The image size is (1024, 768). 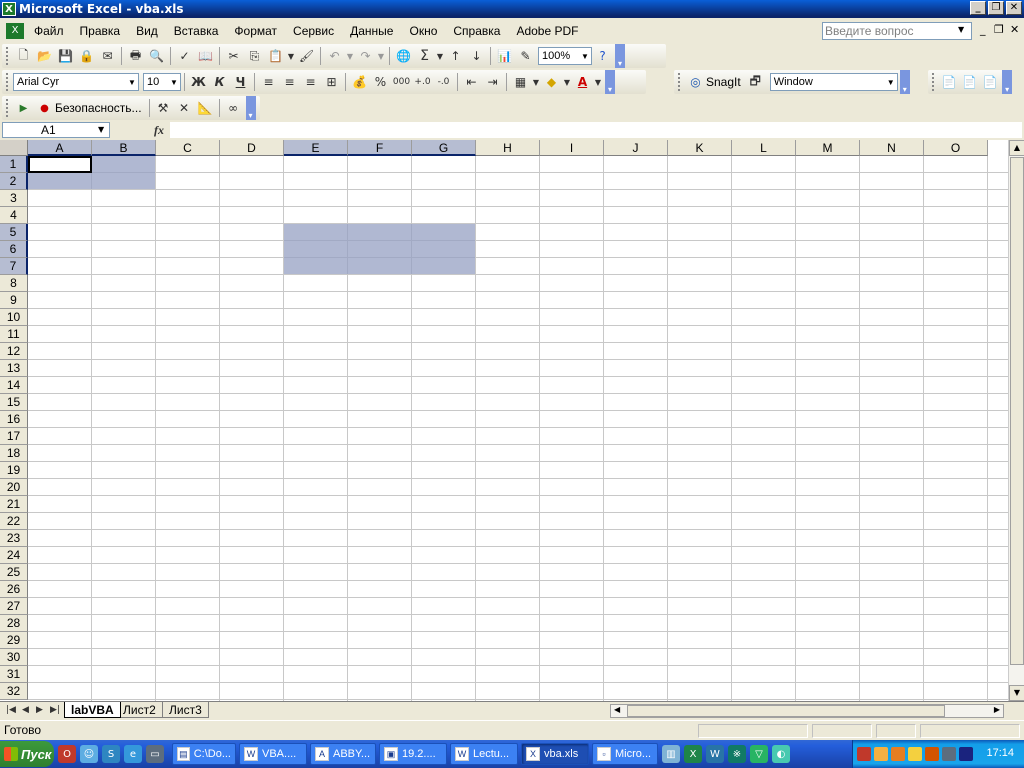 I want to click on drawing-icon: ✎, so click(x=525, y=56).